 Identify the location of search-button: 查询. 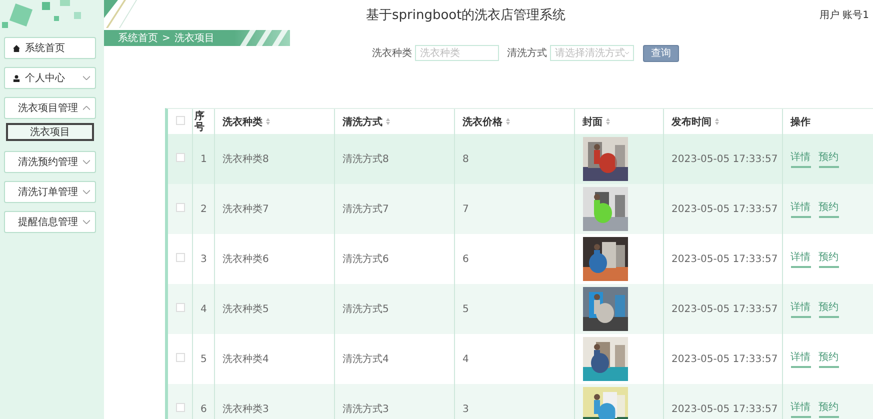
(661, 53).